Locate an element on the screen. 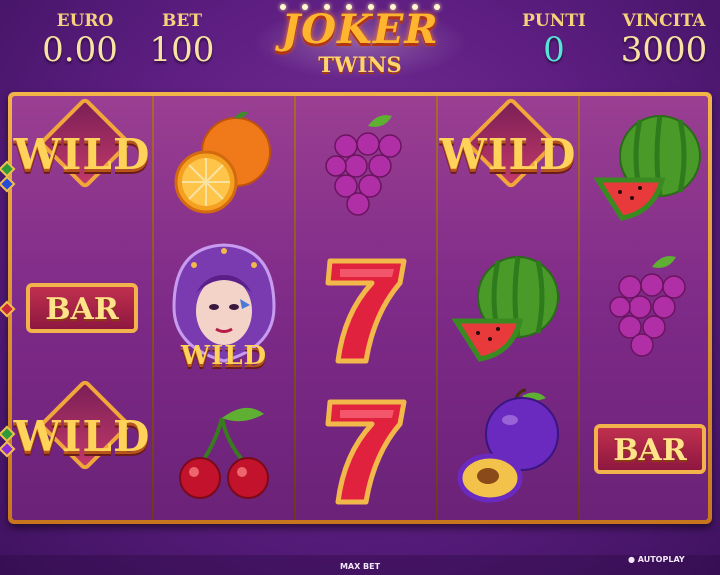  max-bet-button: MAX BET is located at coordinates (360, 566).